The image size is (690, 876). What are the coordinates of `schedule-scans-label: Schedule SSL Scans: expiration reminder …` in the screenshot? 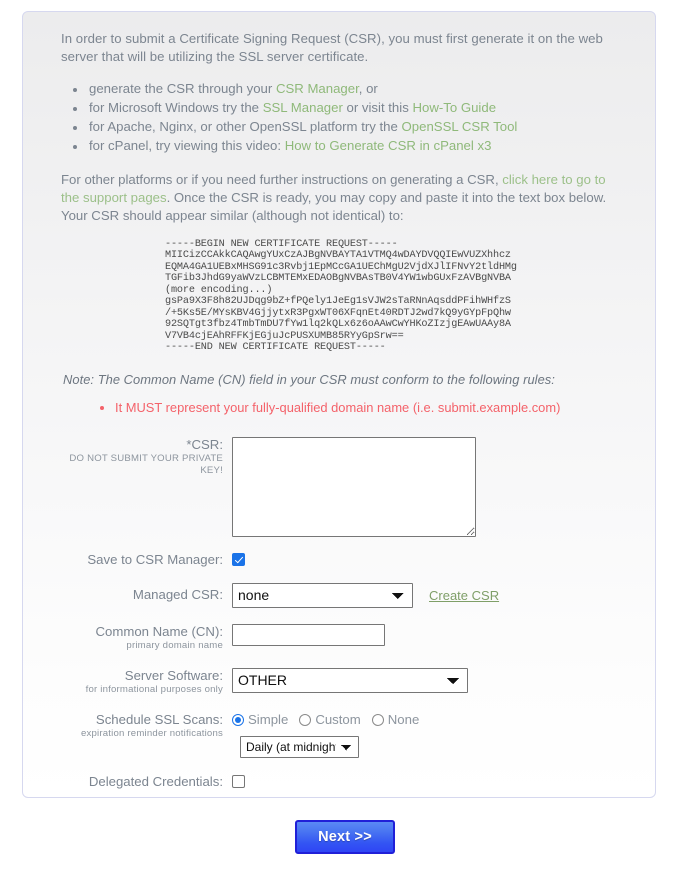 It's located at (146, 726).